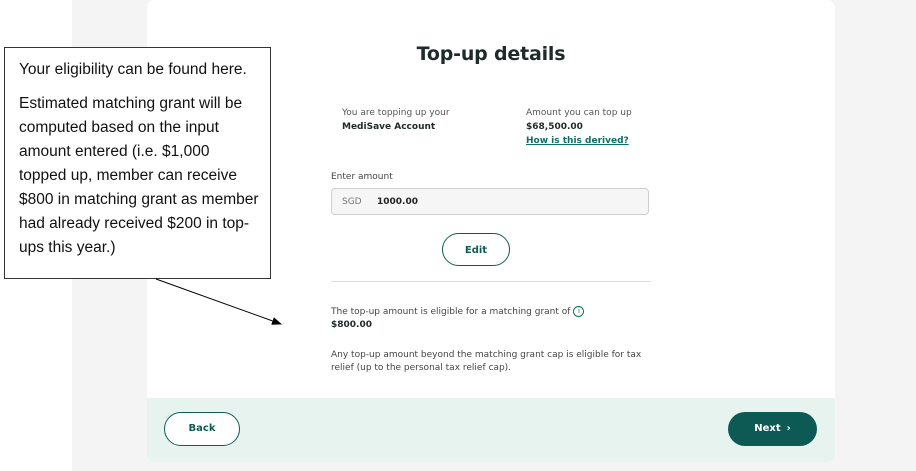 Image resolution: width=916 pixels, height=471 pixels. What do you see at coordinates (577, 141) in the screenshot?
I see `how-derived-link: How is this derived?` at bounding box center [577, 141].